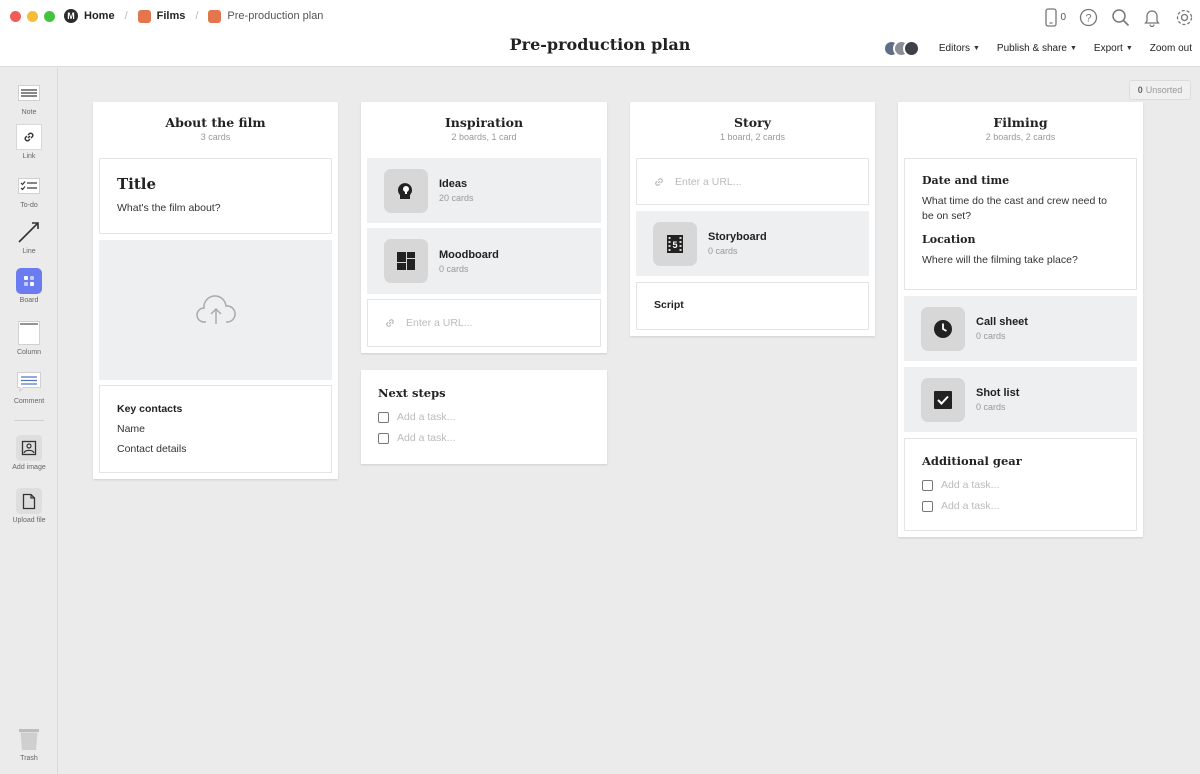  What do you see at coordinates (1152, 17) in the screenshot?
I see `notifications-bell-icon` at bounding box center [1152, 17].